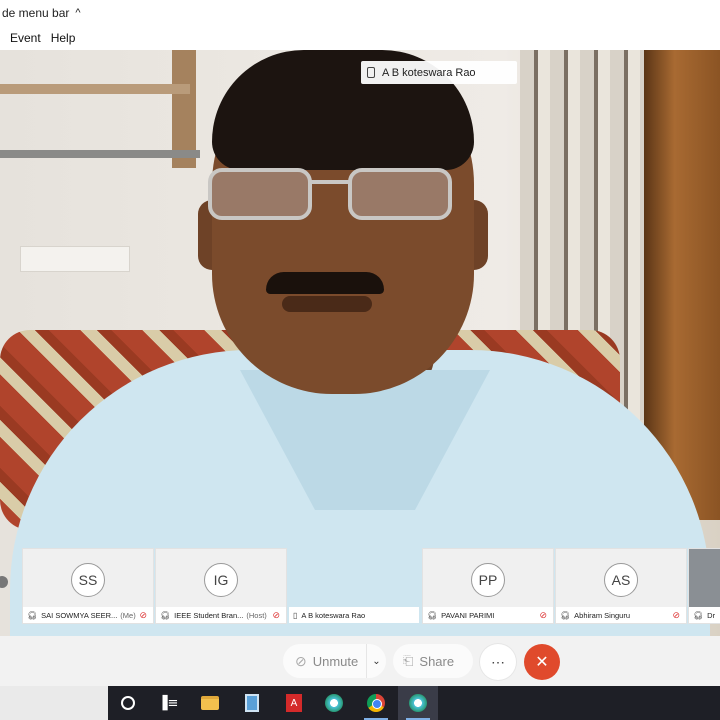  Describe the element at coordinates (330, 192) in the screenshot. I see `speaker-glasses` at that location.